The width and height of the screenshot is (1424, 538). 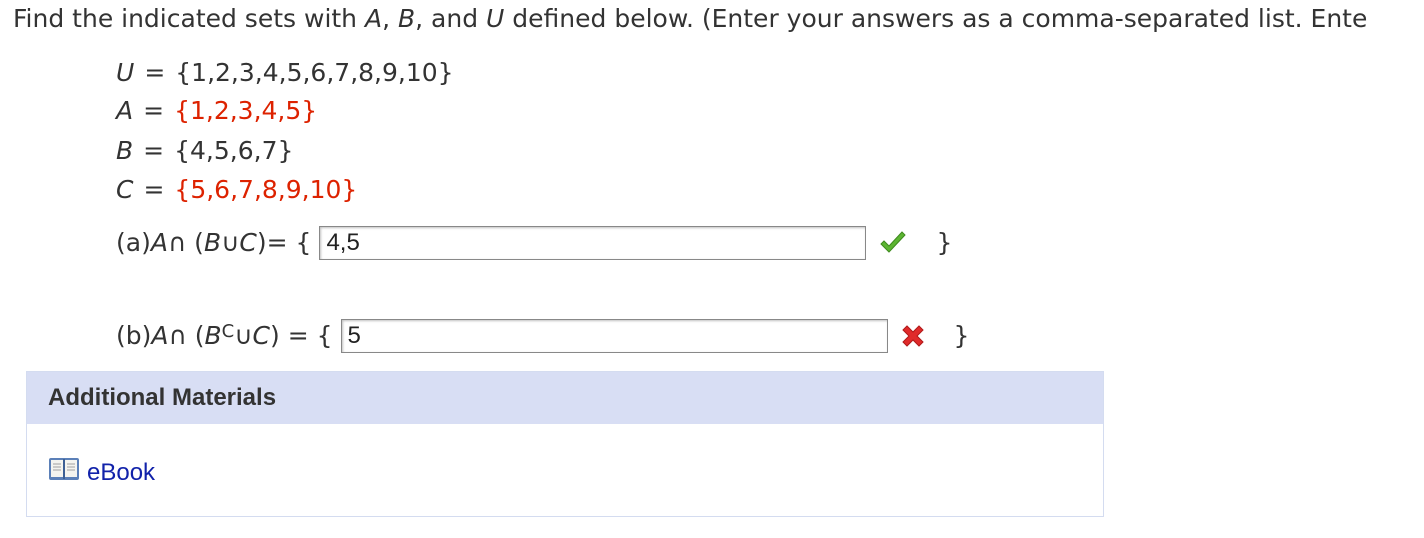 I want to click on part-a-operator: ∩ (, so click(x=185, y=242).